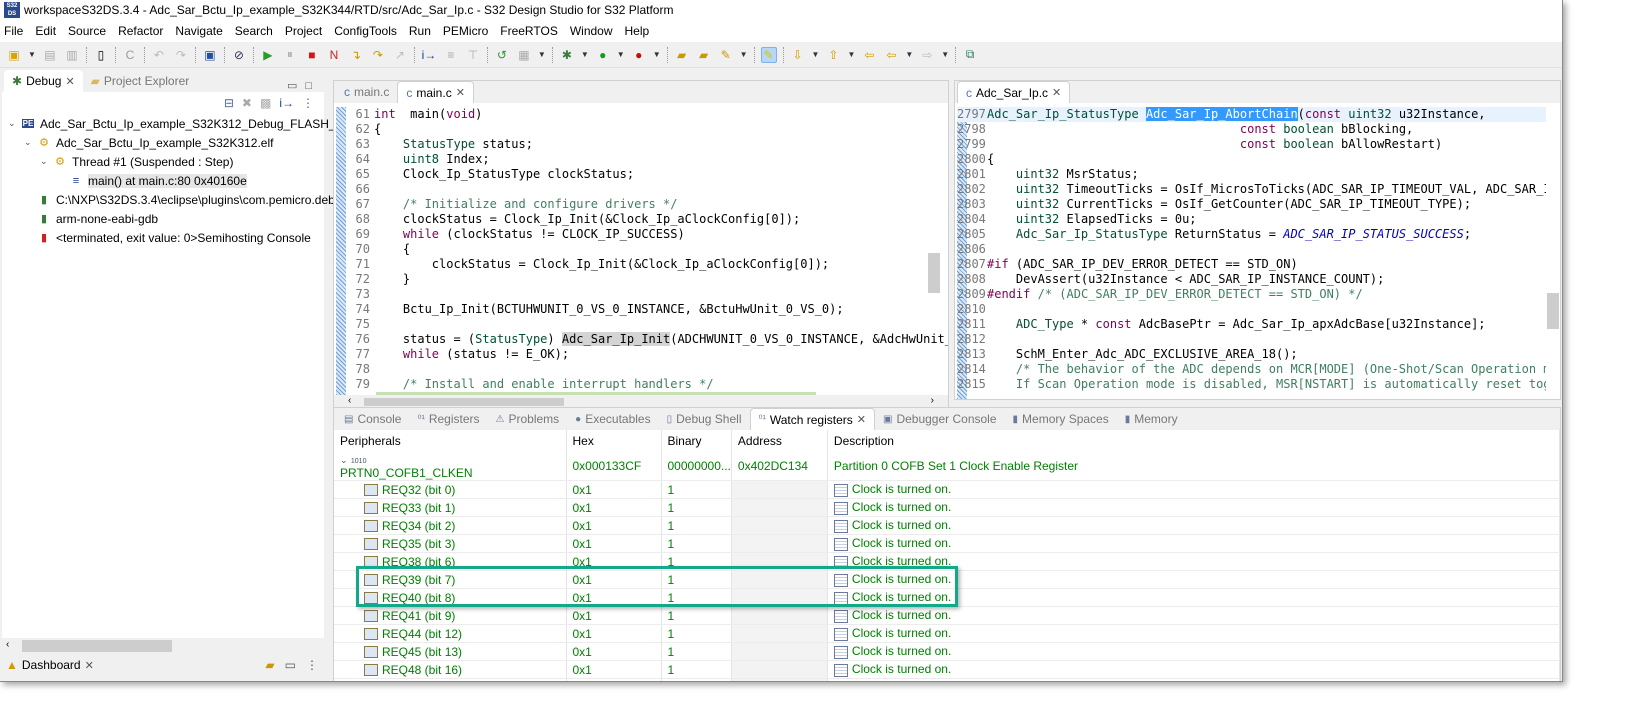  What do you see at coordinates (704, 419) in the screenshot?
I see `tab-debug-shell: ▯ Debug Shell` at bounding box center [704, 419].